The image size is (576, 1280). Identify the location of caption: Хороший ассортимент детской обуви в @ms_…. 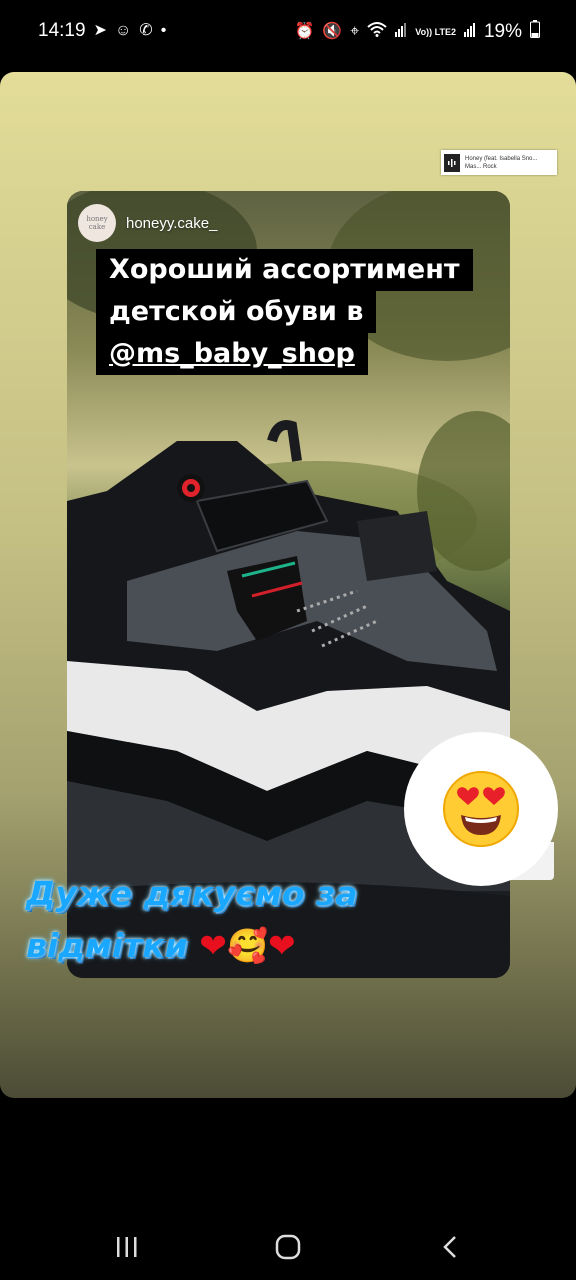
(284, 312).